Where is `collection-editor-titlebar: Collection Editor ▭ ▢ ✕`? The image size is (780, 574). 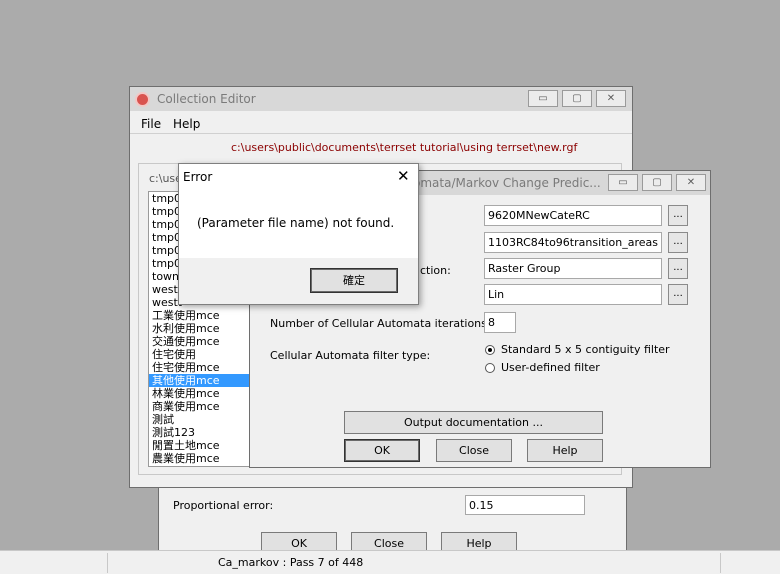 collection-editor-titlebar: Collection Editor ▭ ▢ ✕ is located at coordinates (381, 99).